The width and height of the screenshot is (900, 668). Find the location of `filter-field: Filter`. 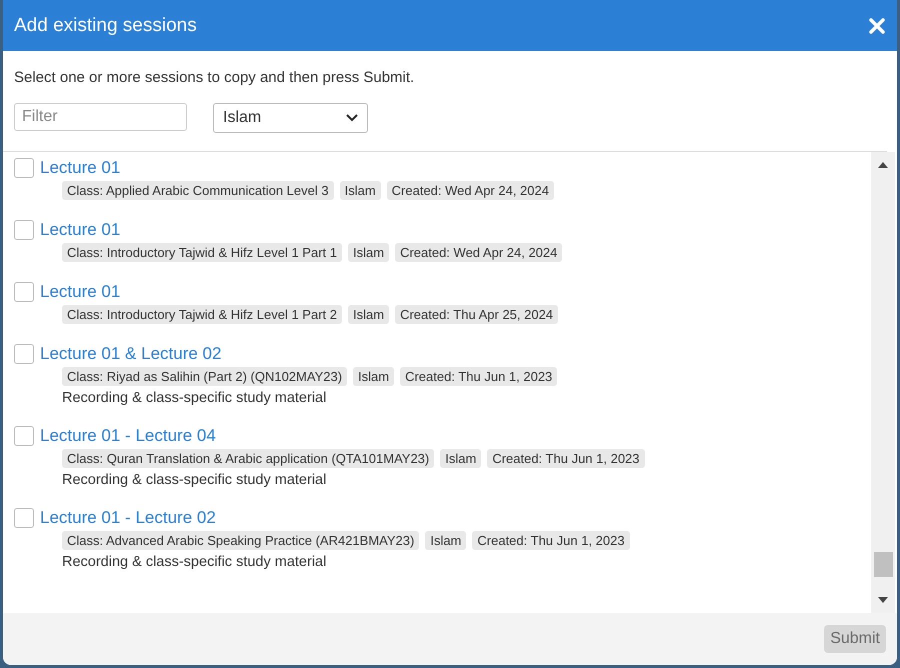

filter-field: Filter is located at coordinates (100, 117).